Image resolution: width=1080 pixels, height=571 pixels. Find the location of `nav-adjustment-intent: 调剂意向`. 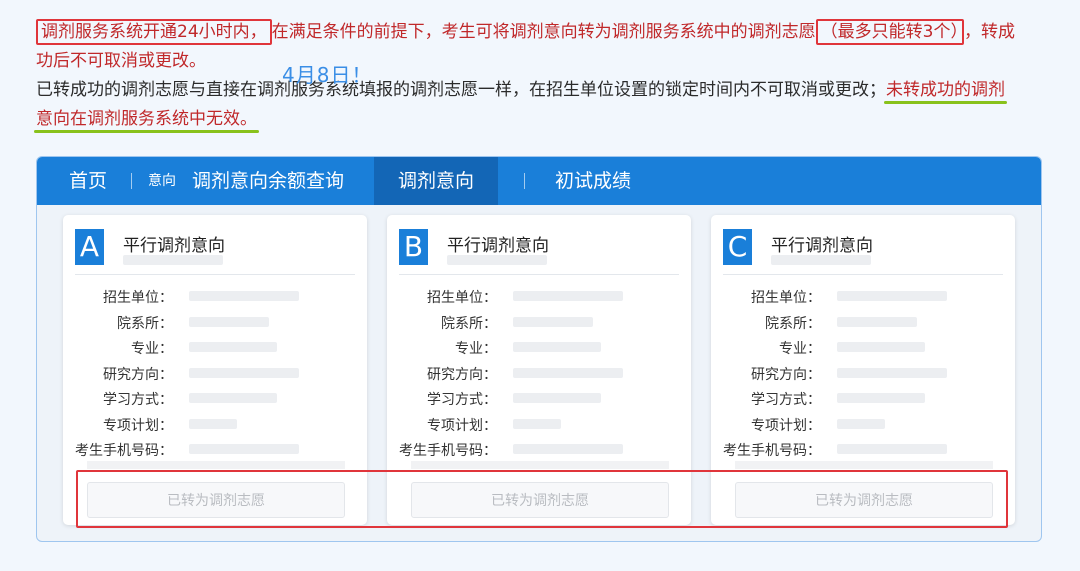

nav-adjustment-intent: 调剂意向 is located at coordinates (436, 181).